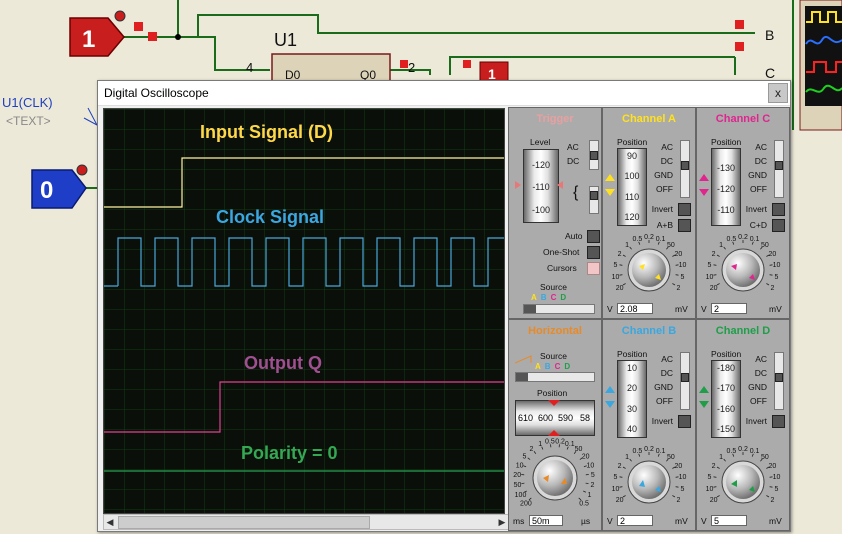  Describe the element at coordinates (729, 520) in the screenshot. I see `channel-d-value-field: 5` at that location.